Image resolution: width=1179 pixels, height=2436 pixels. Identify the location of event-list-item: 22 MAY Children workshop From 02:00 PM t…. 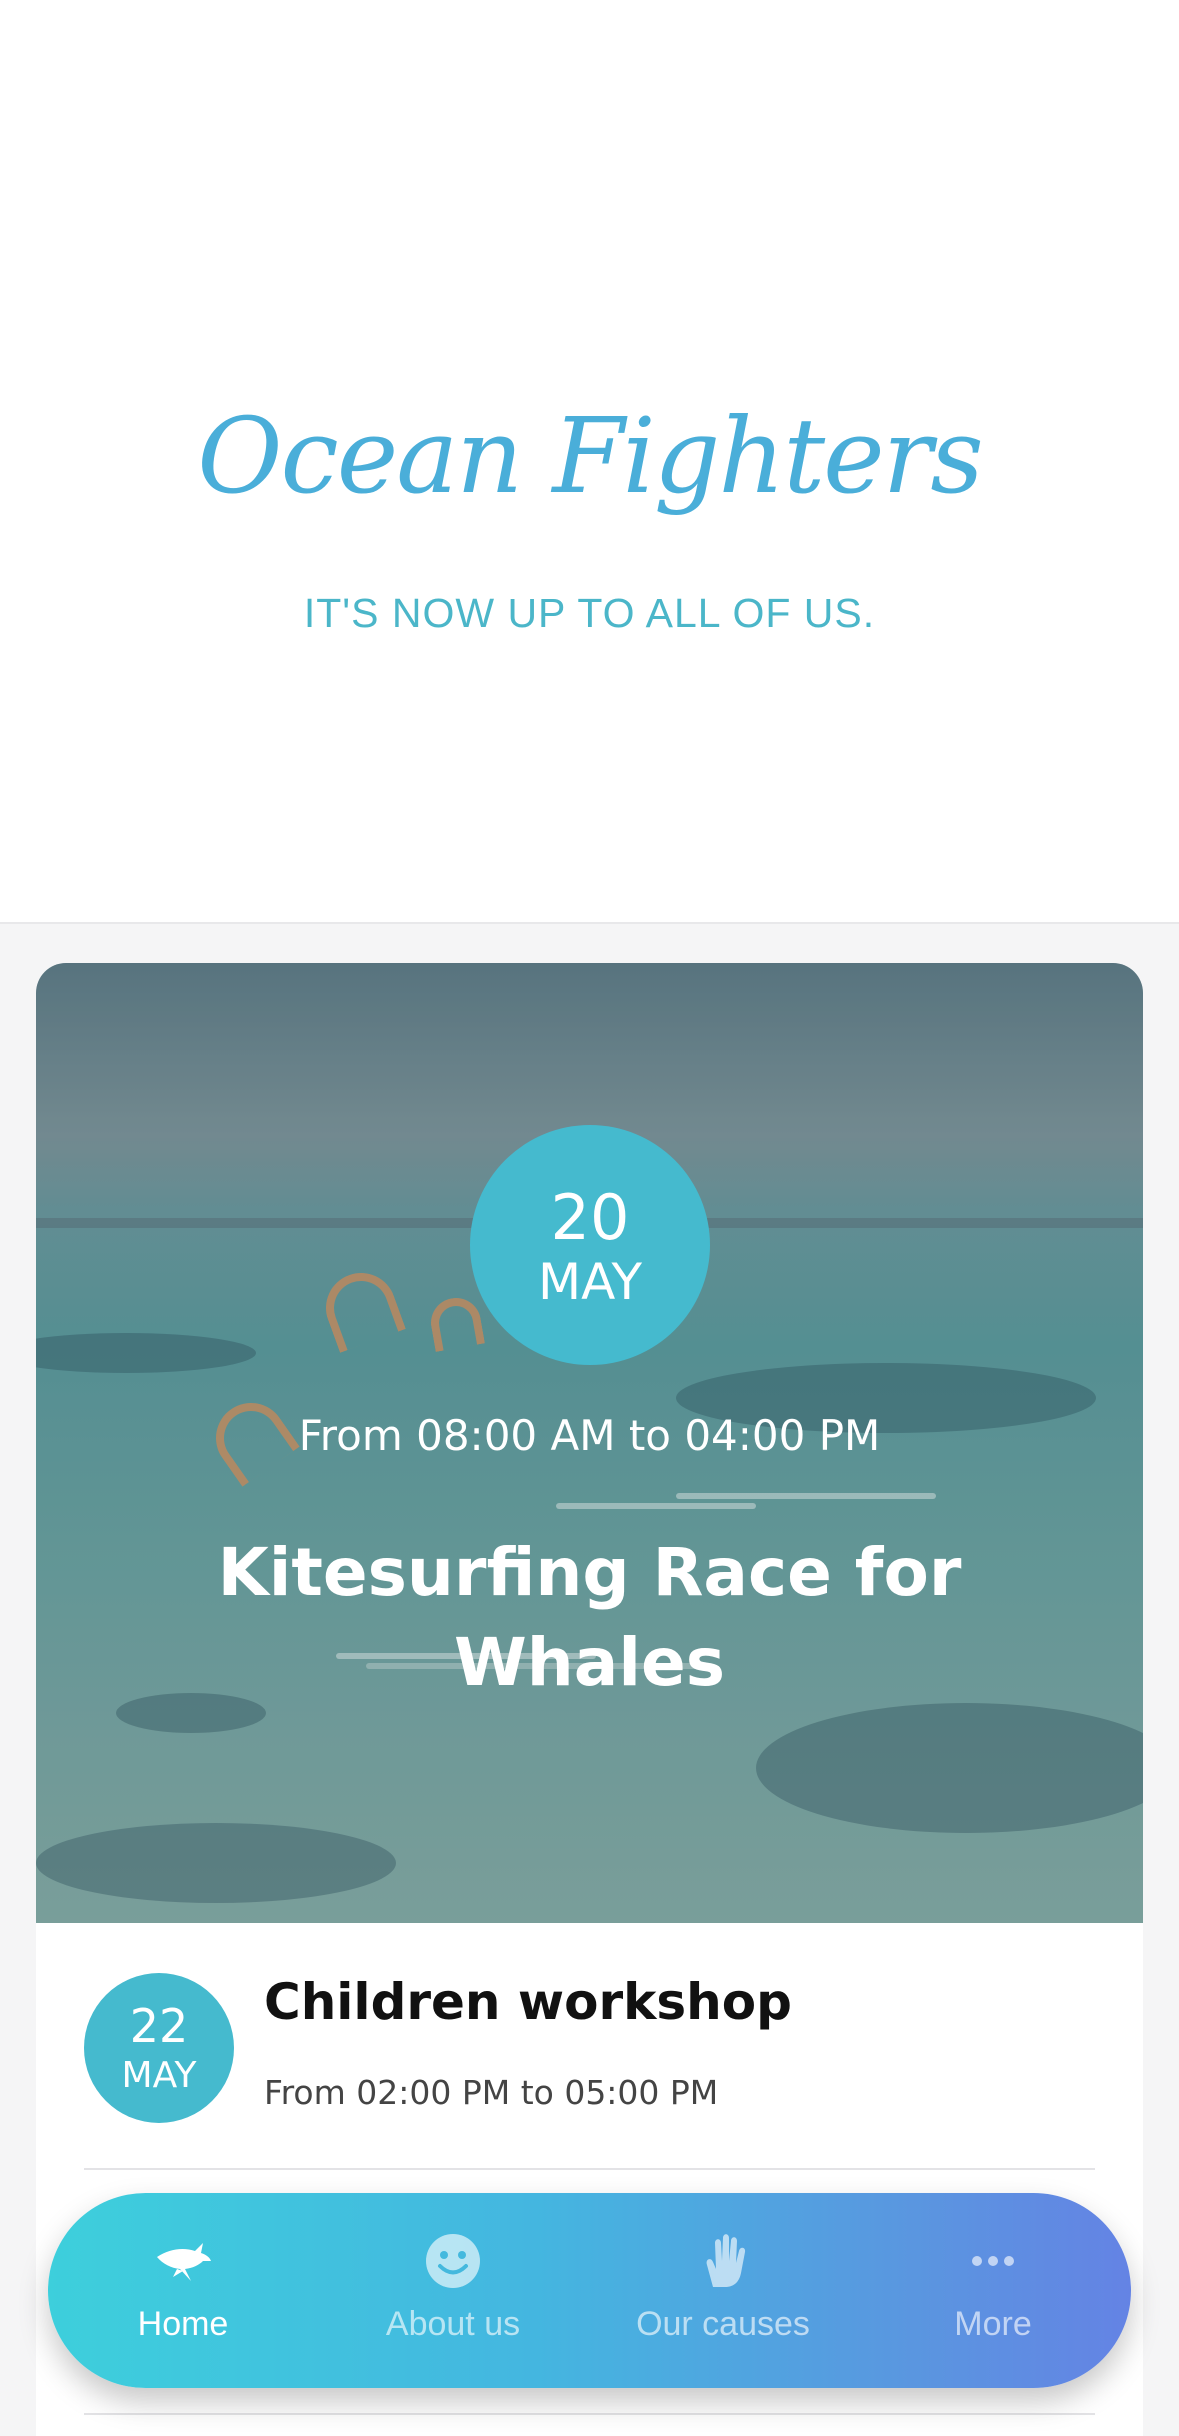
(589, 2045).